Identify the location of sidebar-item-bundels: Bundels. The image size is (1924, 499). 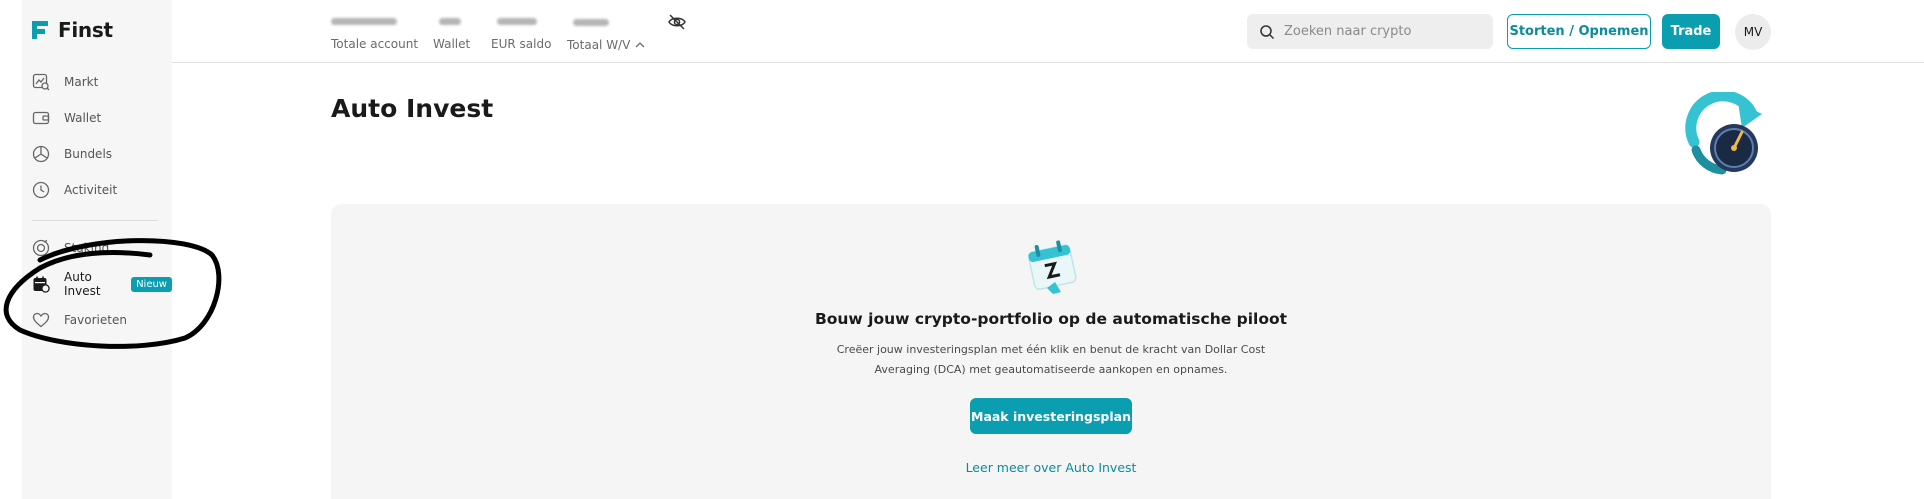
(72, 154).